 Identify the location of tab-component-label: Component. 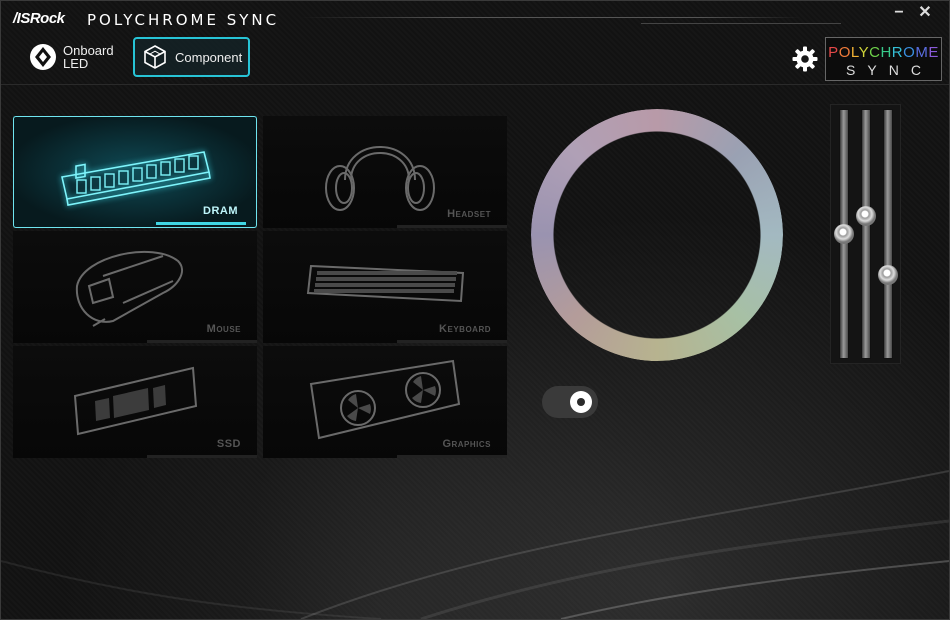
(209, 57).